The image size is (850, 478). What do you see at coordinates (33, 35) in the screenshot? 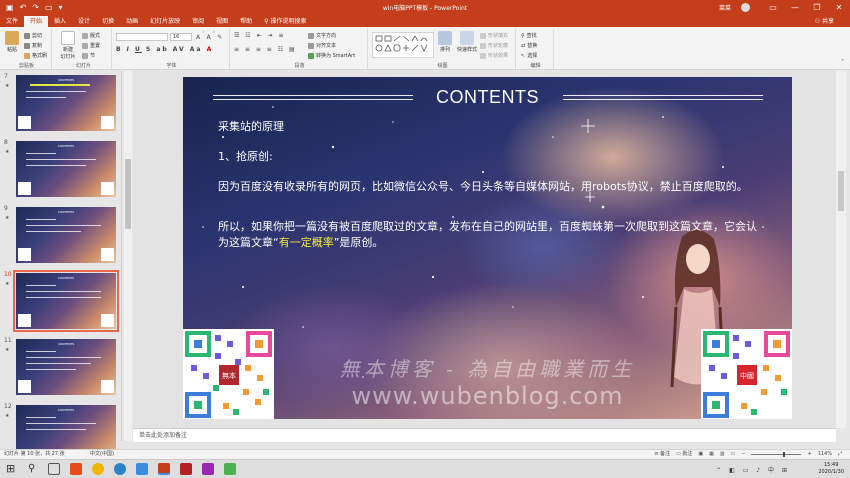
I see `cut-button: 剪切` at bounding box center [33, 35].